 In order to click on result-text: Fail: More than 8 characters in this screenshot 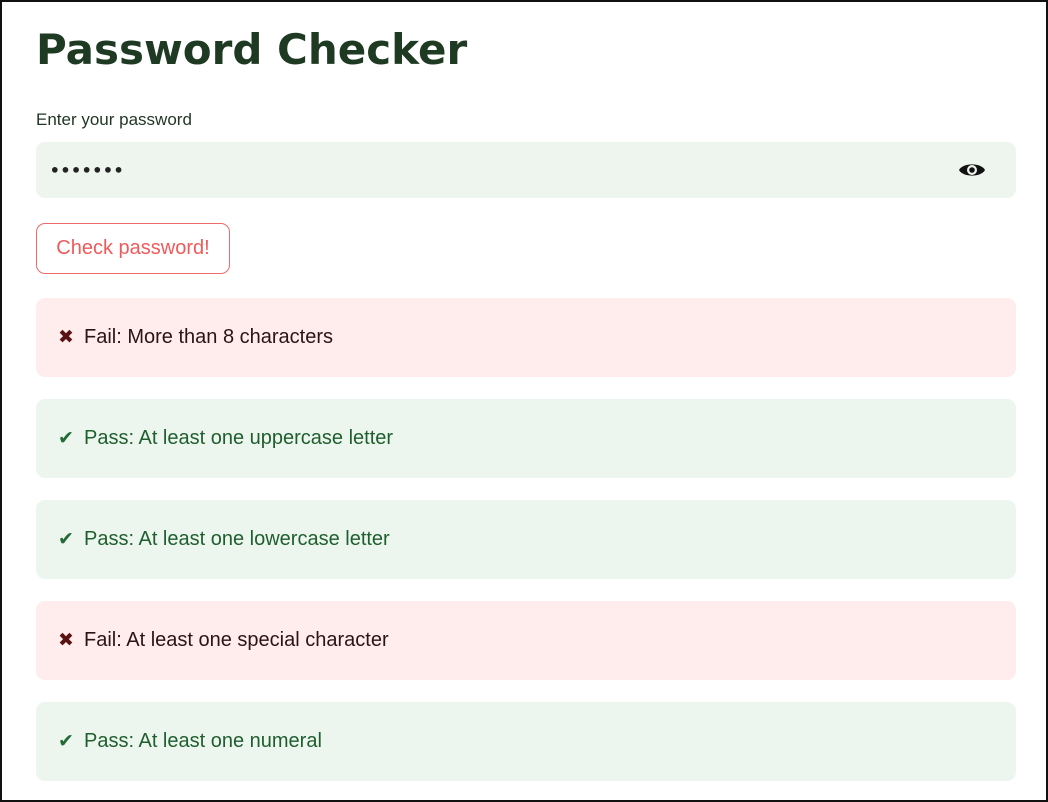, I will do `click(208, 337)`.